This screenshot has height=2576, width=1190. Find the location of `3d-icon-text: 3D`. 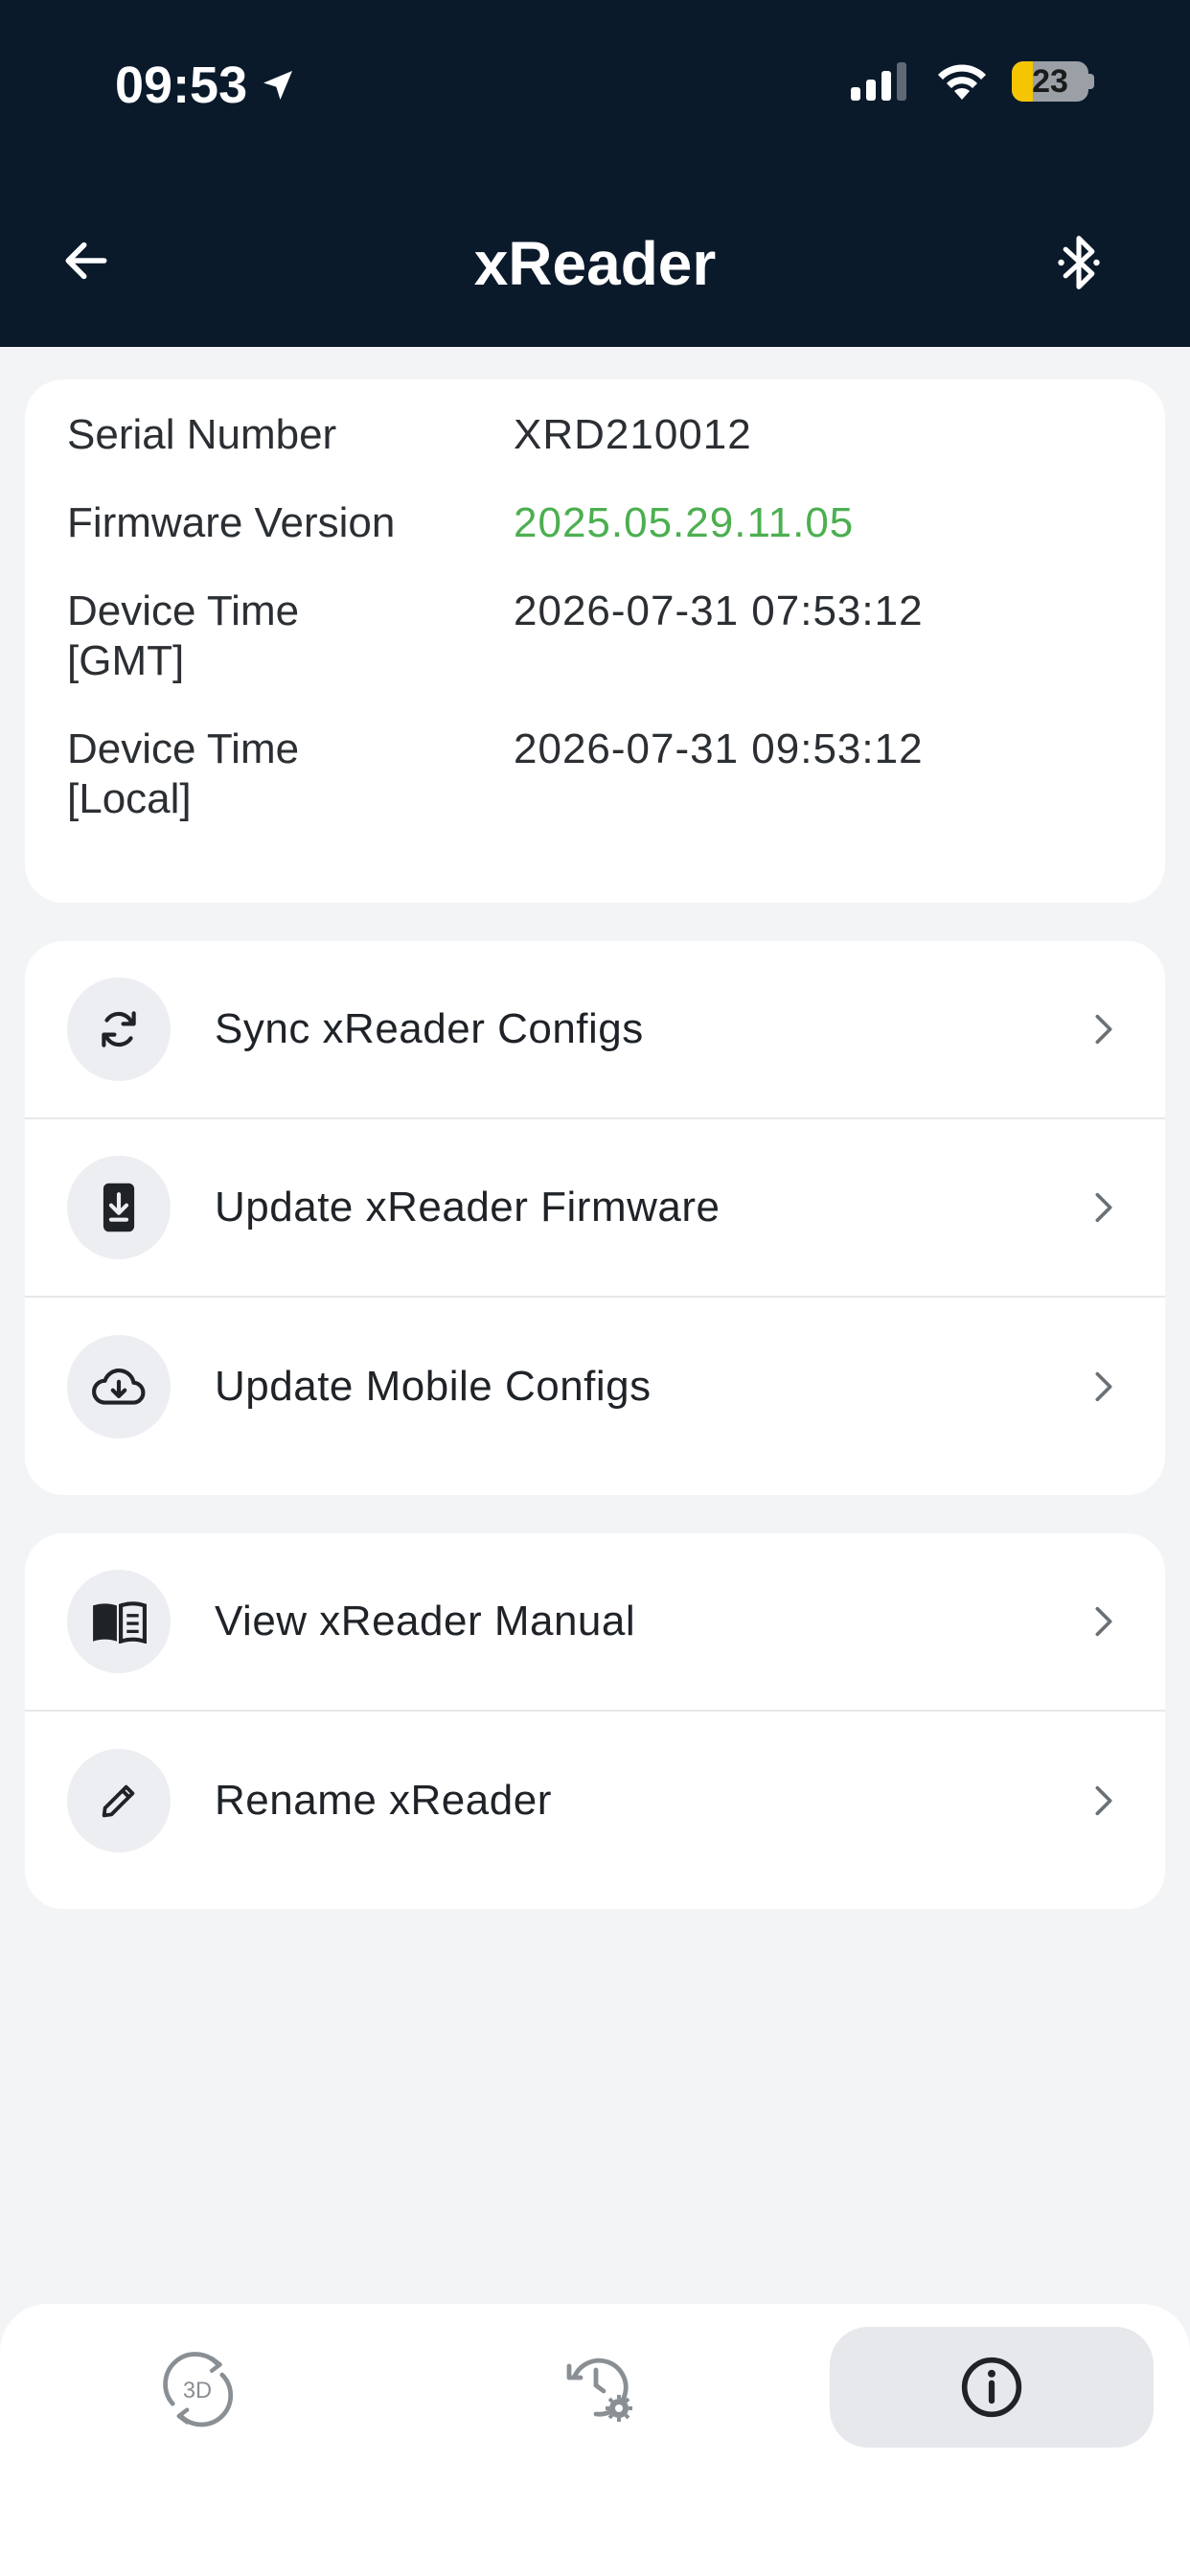

3d-icon-text: 3D is located at coordinates (198, 2391).